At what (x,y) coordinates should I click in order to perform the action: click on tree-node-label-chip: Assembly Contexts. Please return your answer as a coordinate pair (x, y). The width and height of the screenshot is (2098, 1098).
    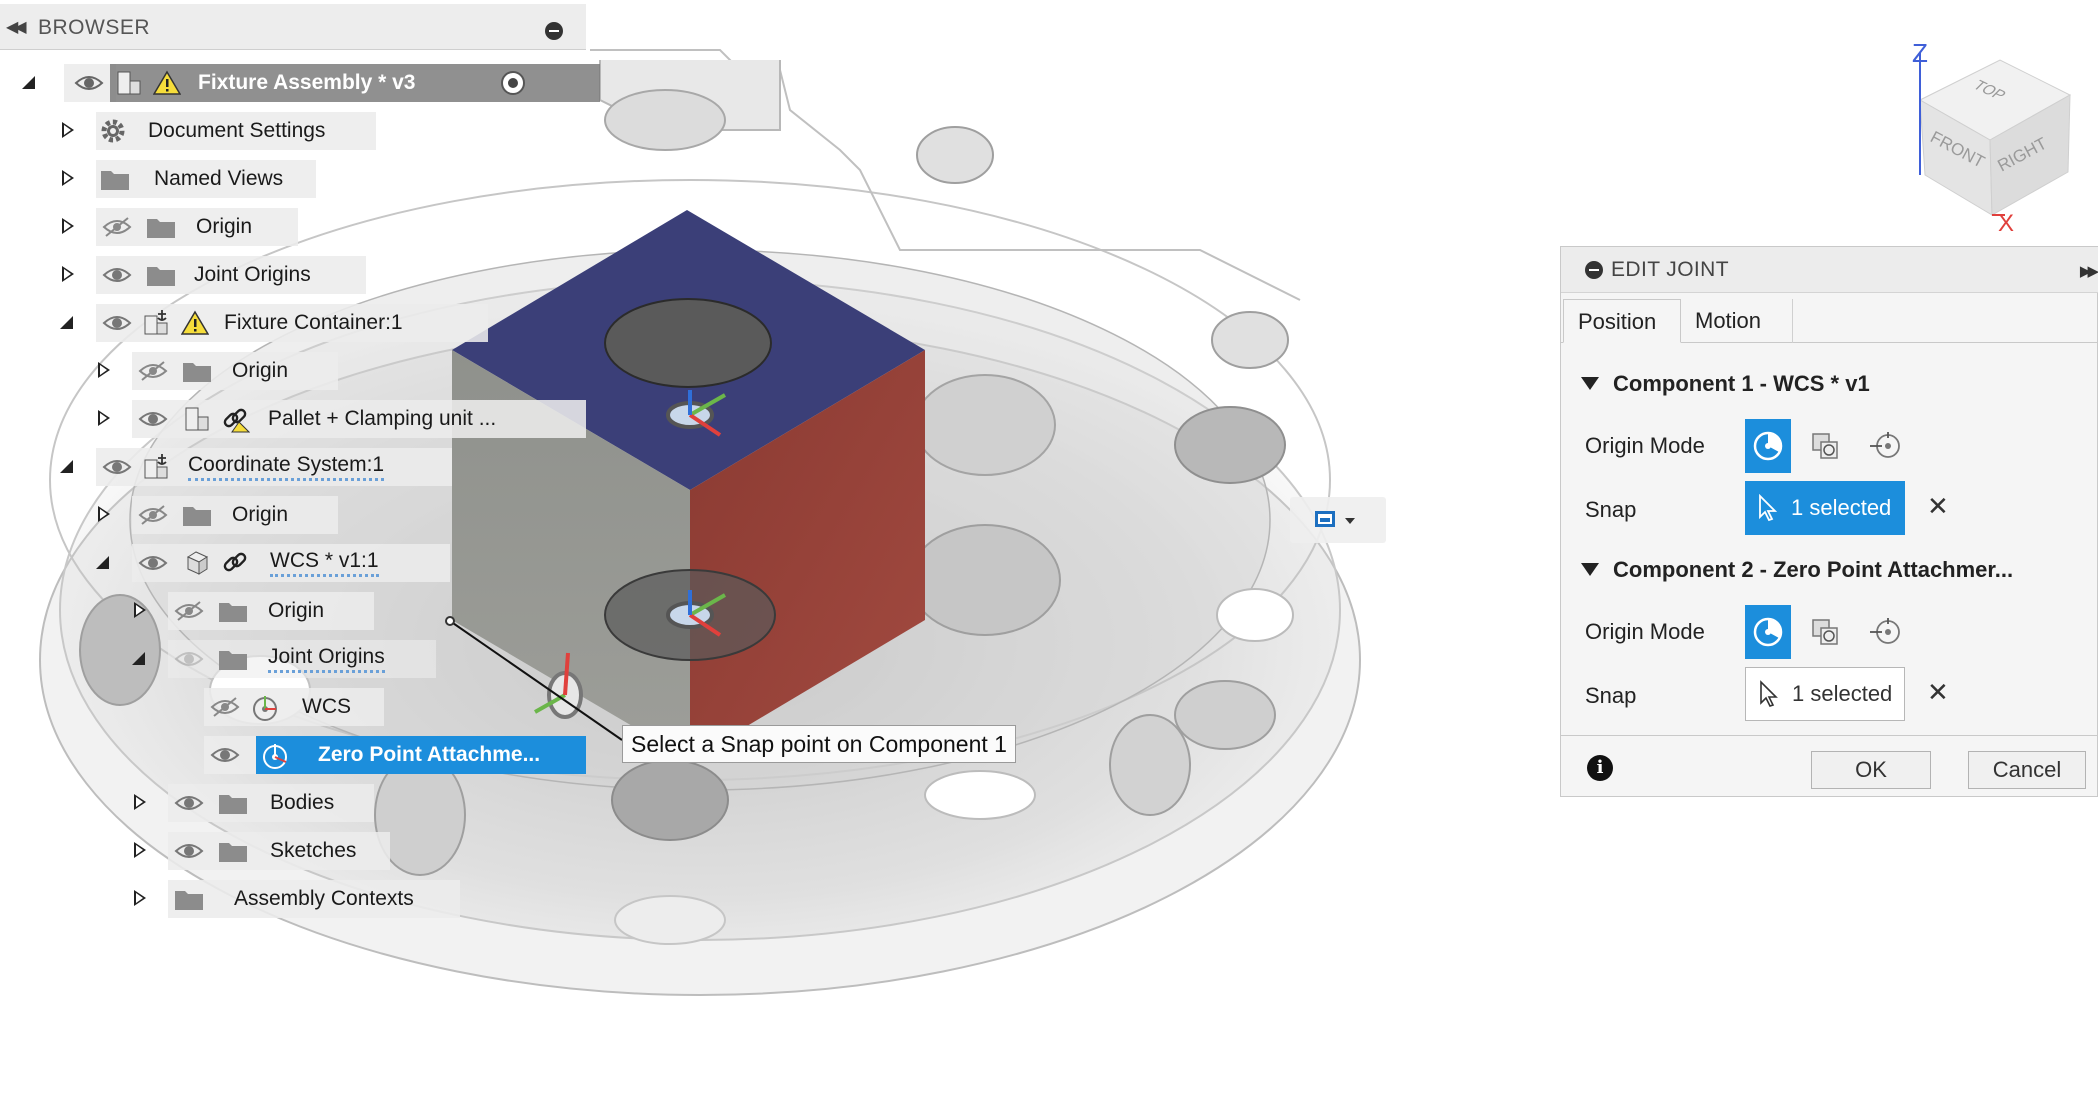
    Looking at the image, I should click on (314, 899).